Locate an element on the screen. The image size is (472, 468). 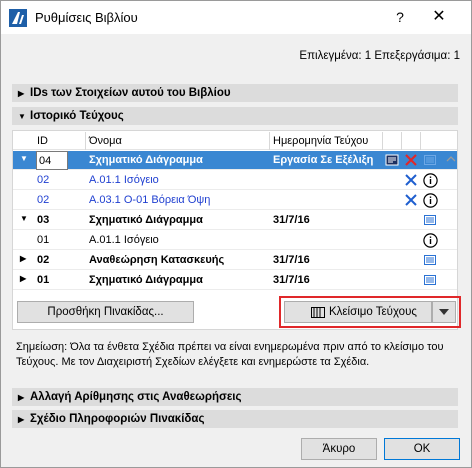
id-input is located at coordinates (52, 160).